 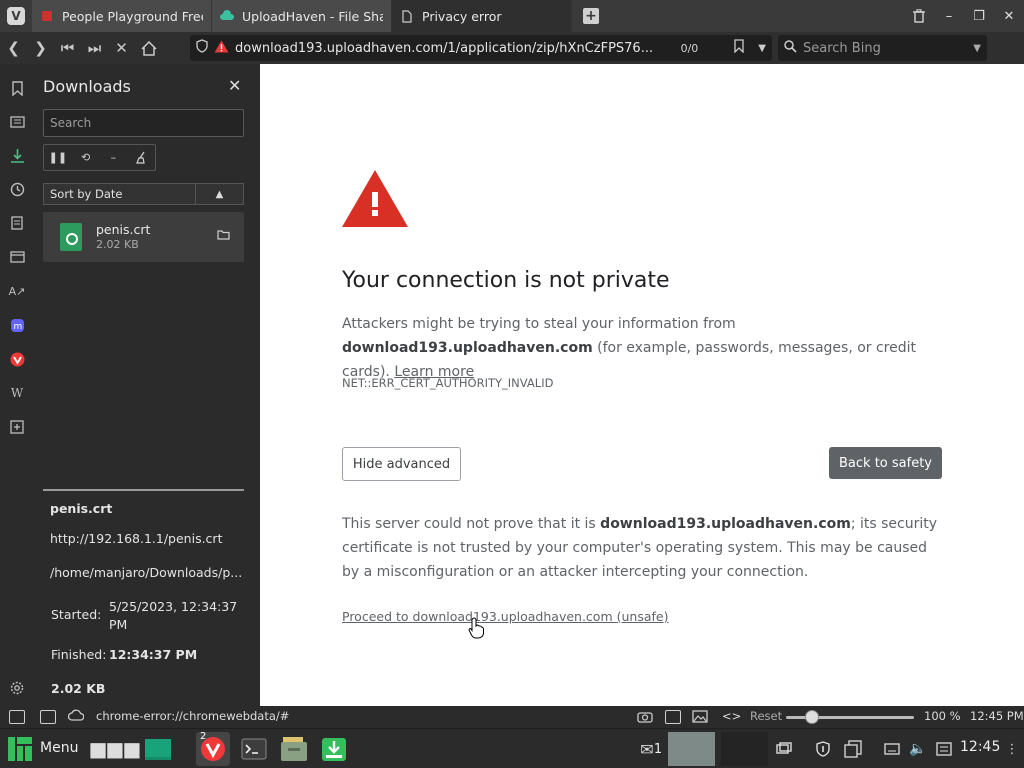 What do you see at coordinates (334, 749) in the screenshot?
I see `update-manager-icon` at bounding box center [334, 749].